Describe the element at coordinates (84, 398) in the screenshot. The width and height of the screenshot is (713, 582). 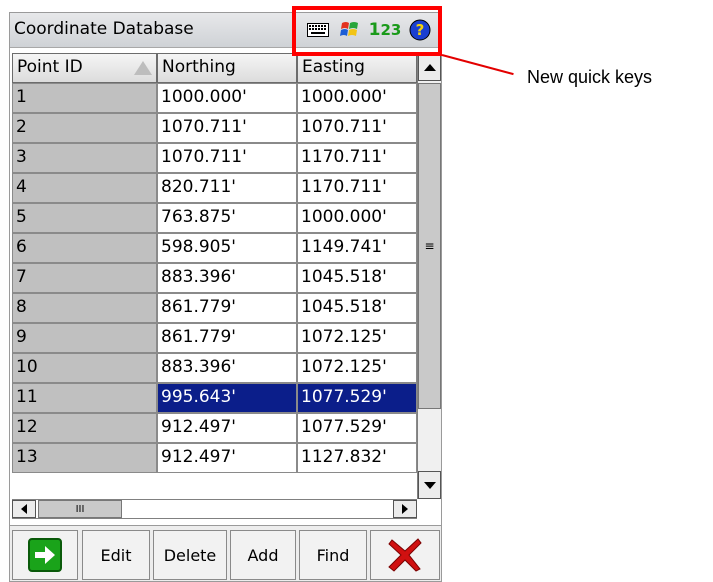
I see `point-id-cell: 11` at that location.